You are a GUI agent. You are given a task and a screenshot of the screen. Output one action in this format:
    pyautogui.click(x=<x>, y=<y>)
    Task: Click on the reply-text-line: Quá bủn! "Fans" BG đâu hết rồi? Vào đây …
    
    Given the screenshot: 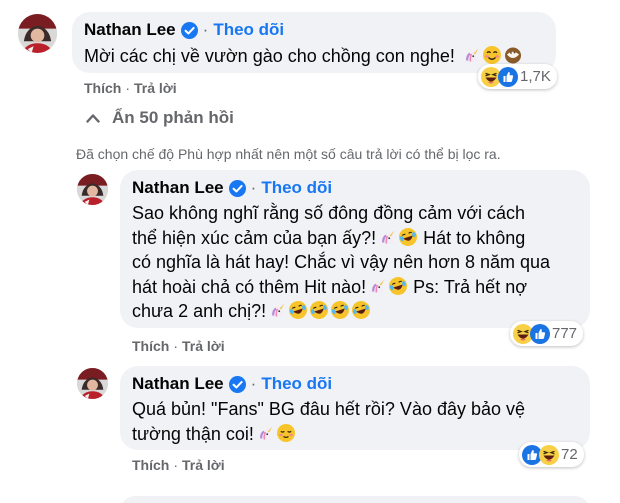 What is the action you would take?
    pyautogui.click(x=329, y=409)
    